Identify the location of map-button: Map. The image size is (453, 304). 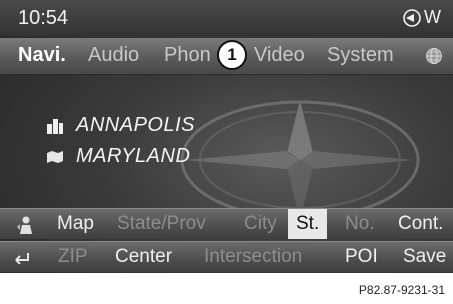
(75, 224).